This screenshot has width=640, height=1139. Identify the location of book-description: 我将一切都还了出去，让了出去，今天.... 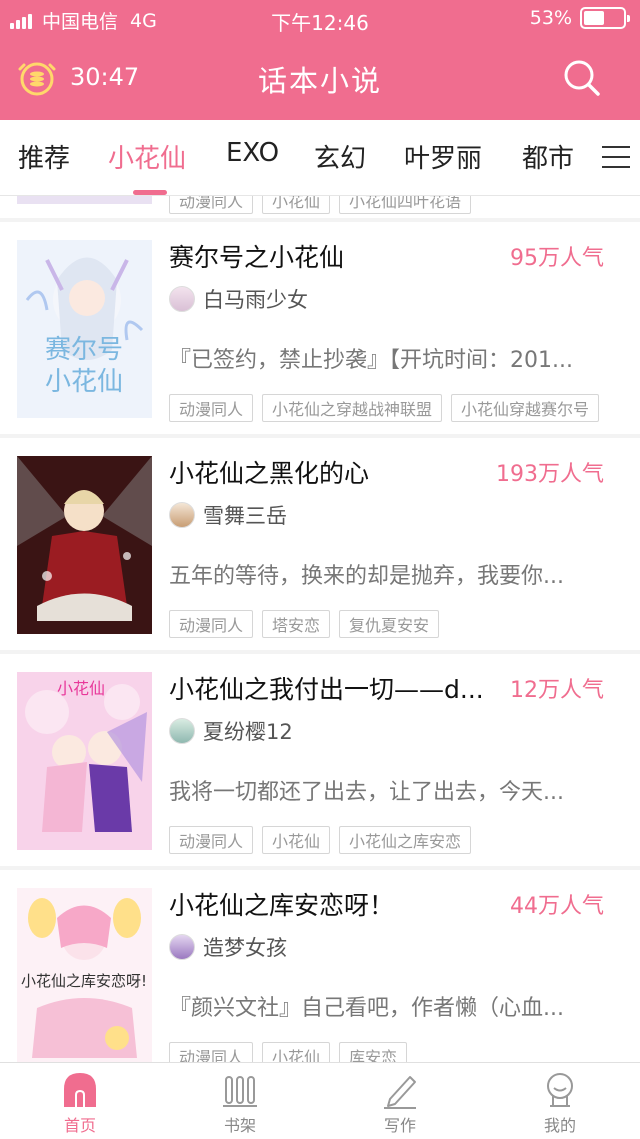
(366, 792).